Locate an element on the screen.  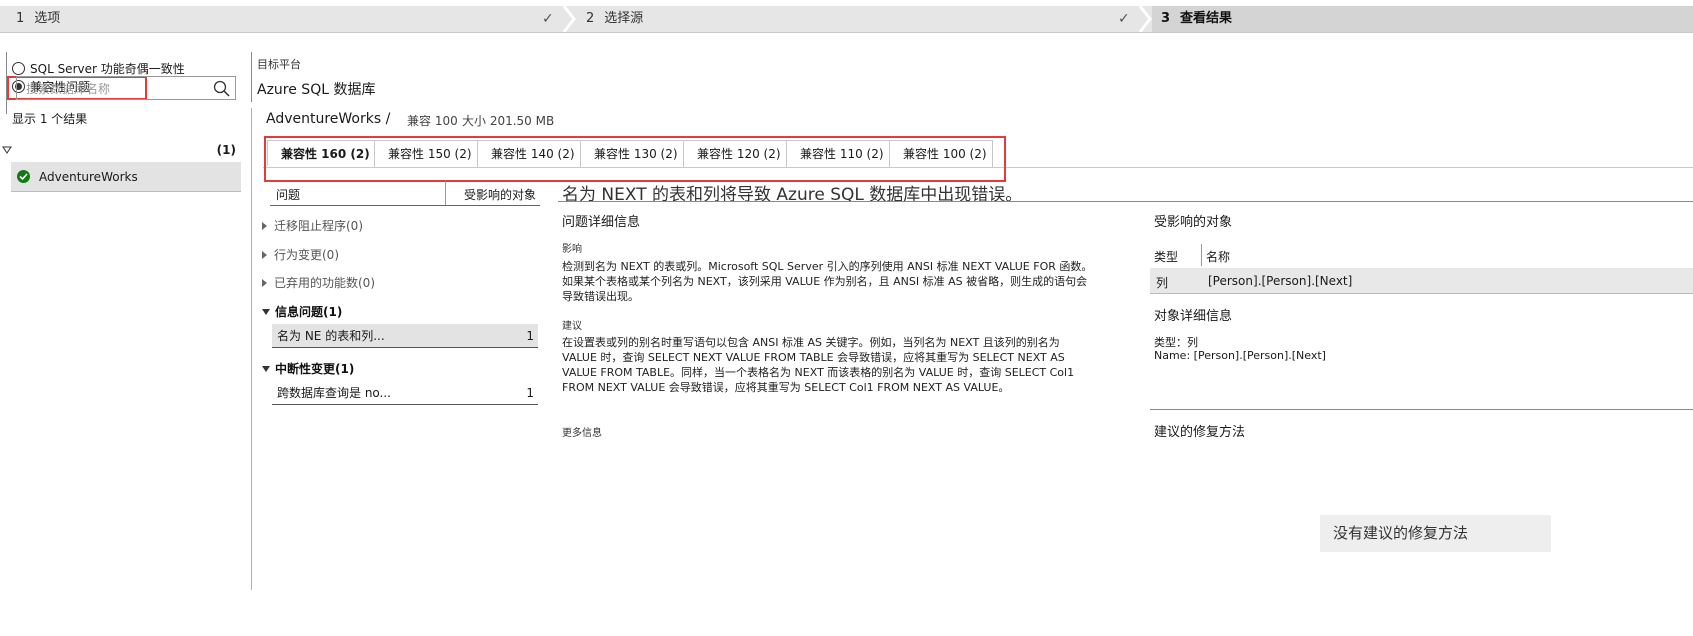
group-count: (1) is located at coordinates (226, 150).